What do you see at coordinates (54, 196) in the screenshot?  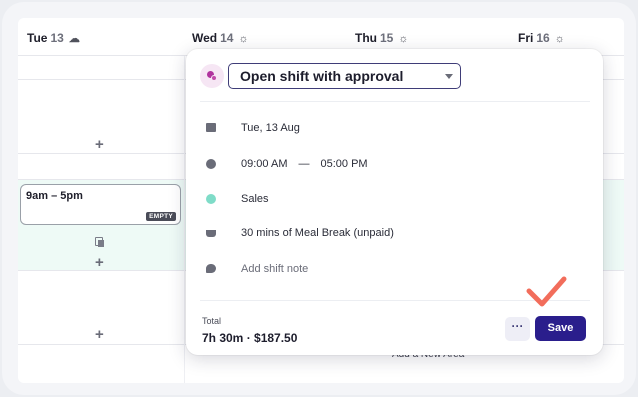 I see `shift-time: 9am – 5pm` at bounding box center [54, 196].